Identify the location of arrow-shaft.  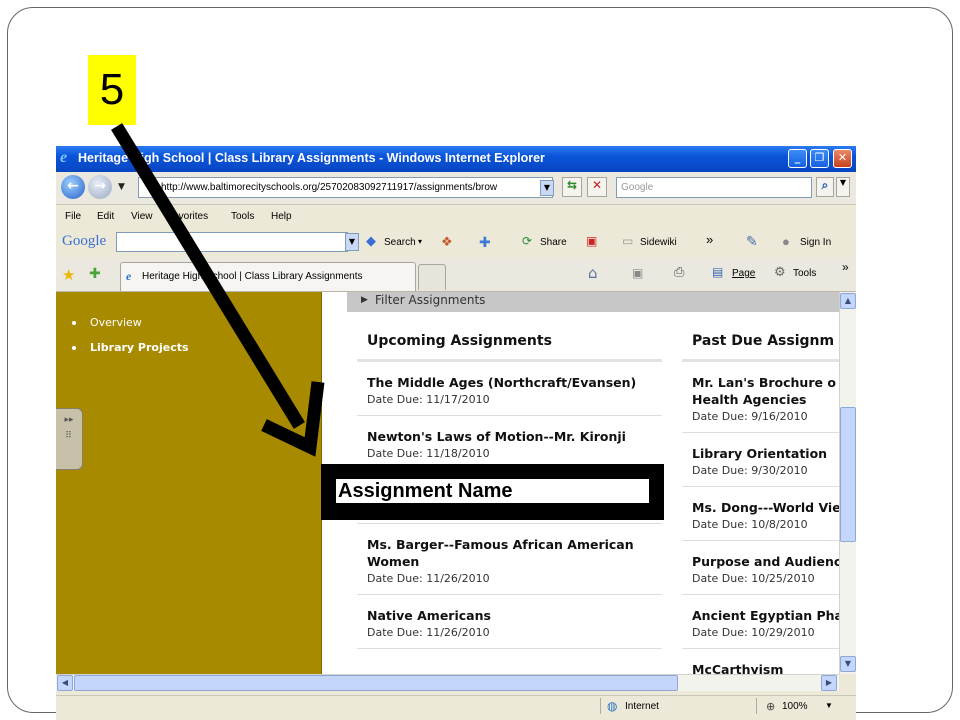
(208, 276).